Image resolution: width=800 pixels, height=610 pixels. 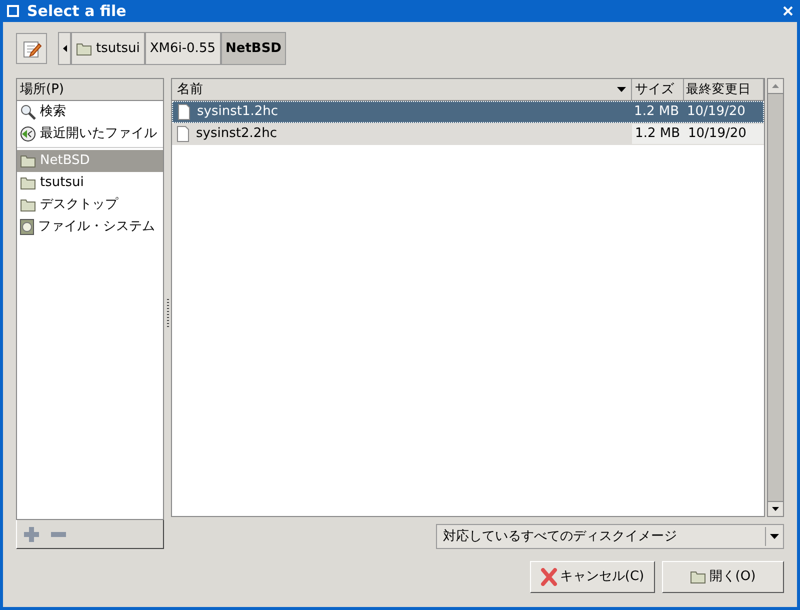 I want to click on window-menu-icon, so click(x=13, y=11).